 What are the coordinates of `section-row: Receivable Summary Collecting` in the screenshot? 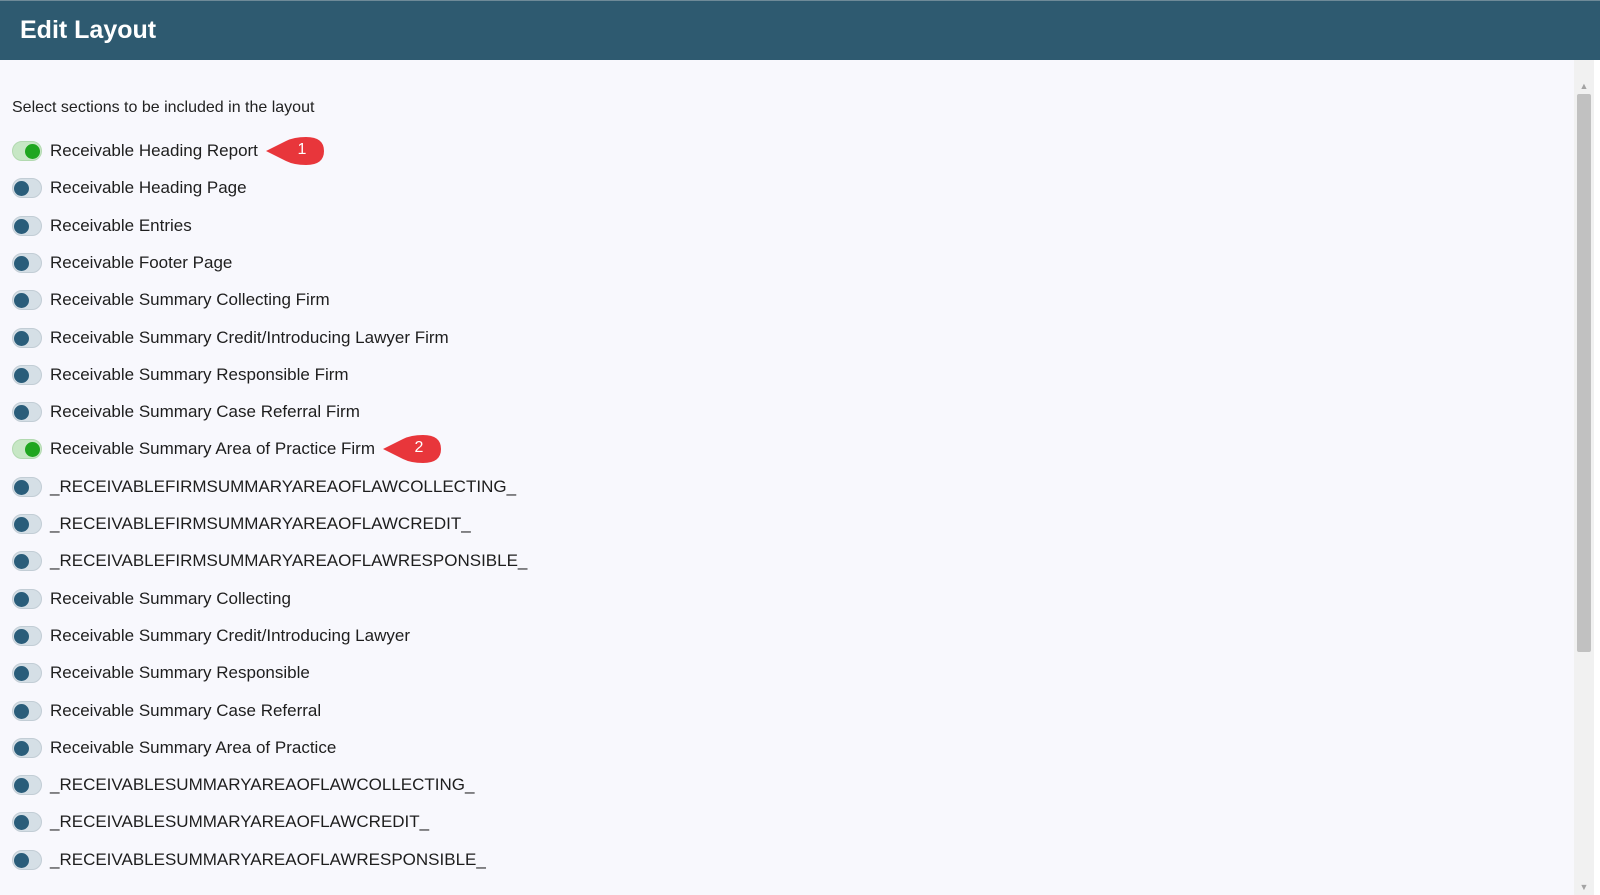 It's located at (151, 599).